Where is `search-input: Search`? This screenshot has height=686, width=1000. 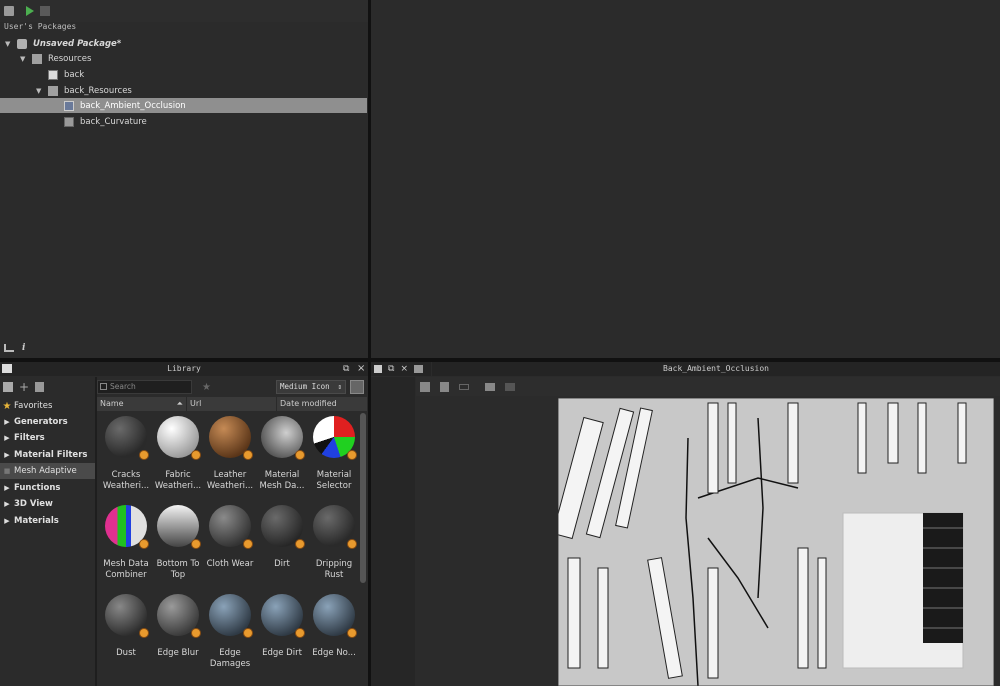
search-input: Search is located at coordinates (144, 387).